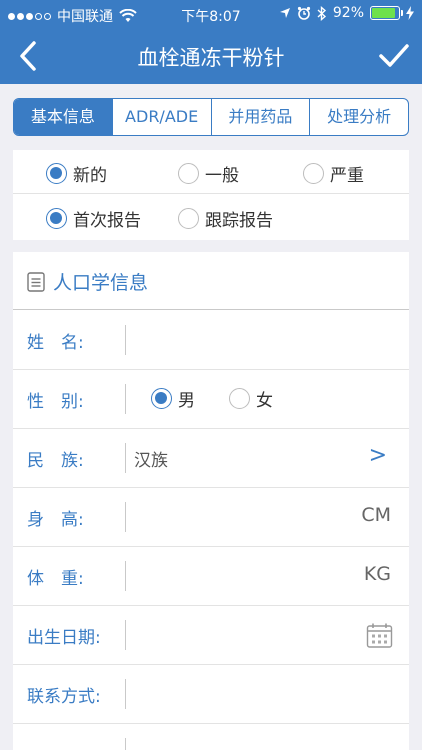 The image size is (422, 750). I want to click on battery-percent: 92%, so click(348, 13).